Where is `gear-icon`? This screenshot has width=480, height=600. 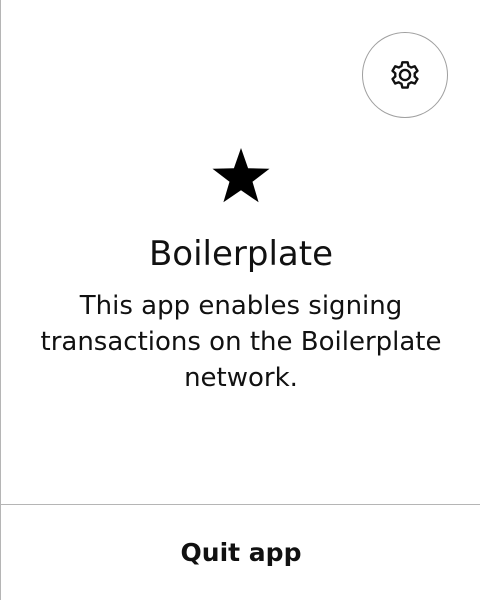
gear-icon is located at coordinates (405, 75).